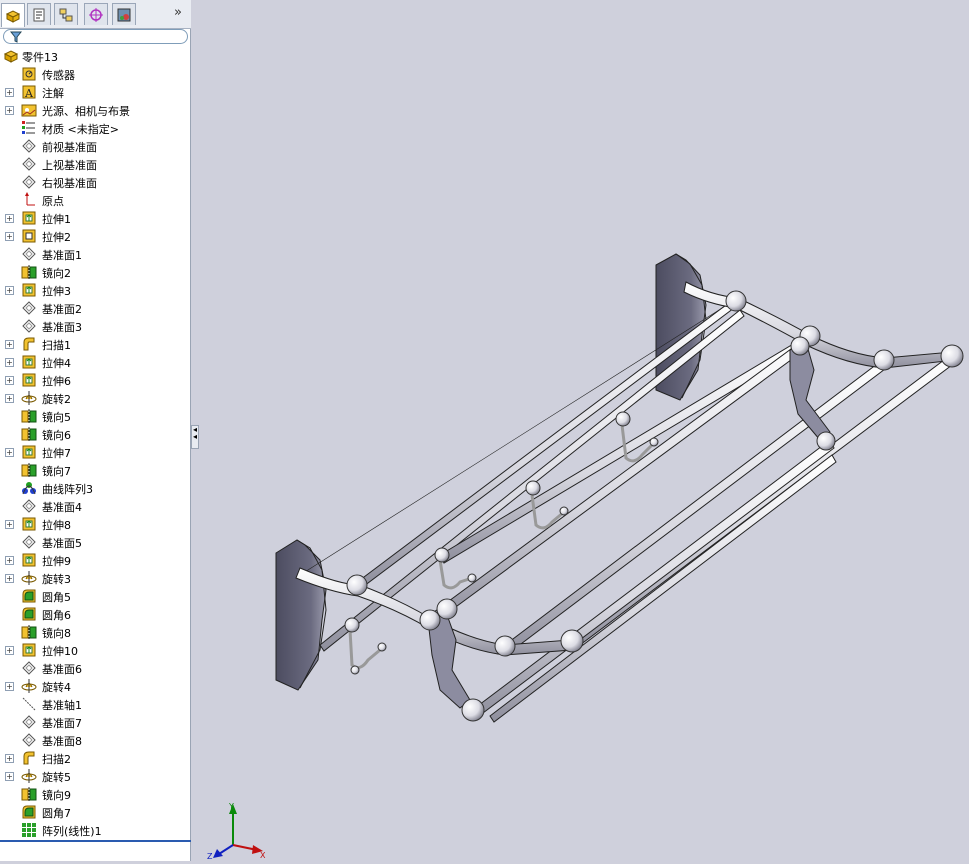 The width and height of the screenshot is (969, 864). I want to click on tree-item-label: 扫描2, so click(56, 759).